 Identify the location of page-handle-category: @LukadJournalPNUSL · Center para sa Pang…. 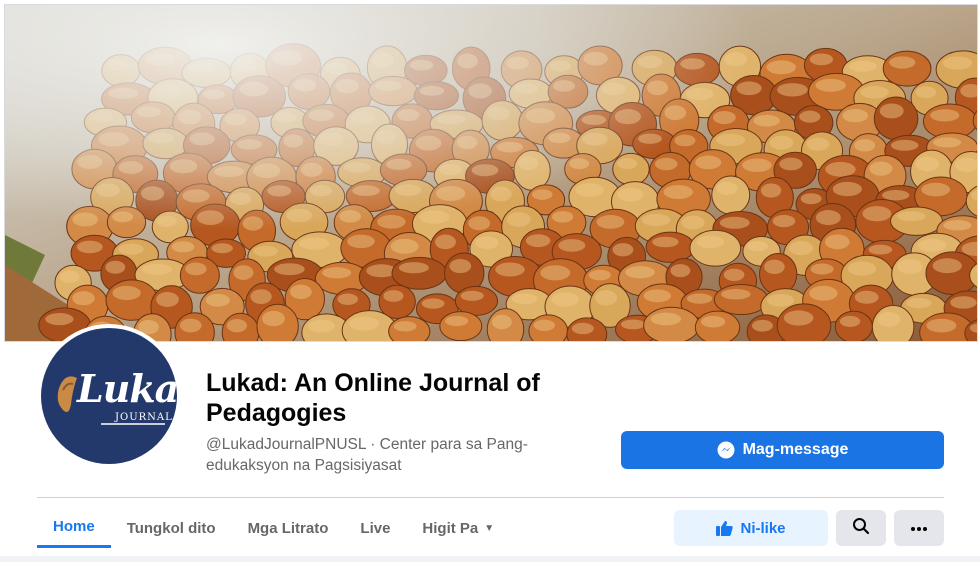
(367, 455).